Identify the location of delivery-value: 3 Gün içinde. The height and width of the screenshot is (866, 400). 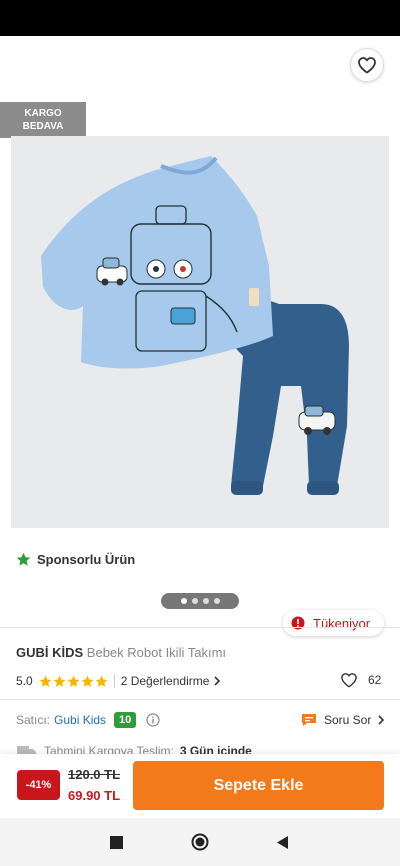
(215, 749).